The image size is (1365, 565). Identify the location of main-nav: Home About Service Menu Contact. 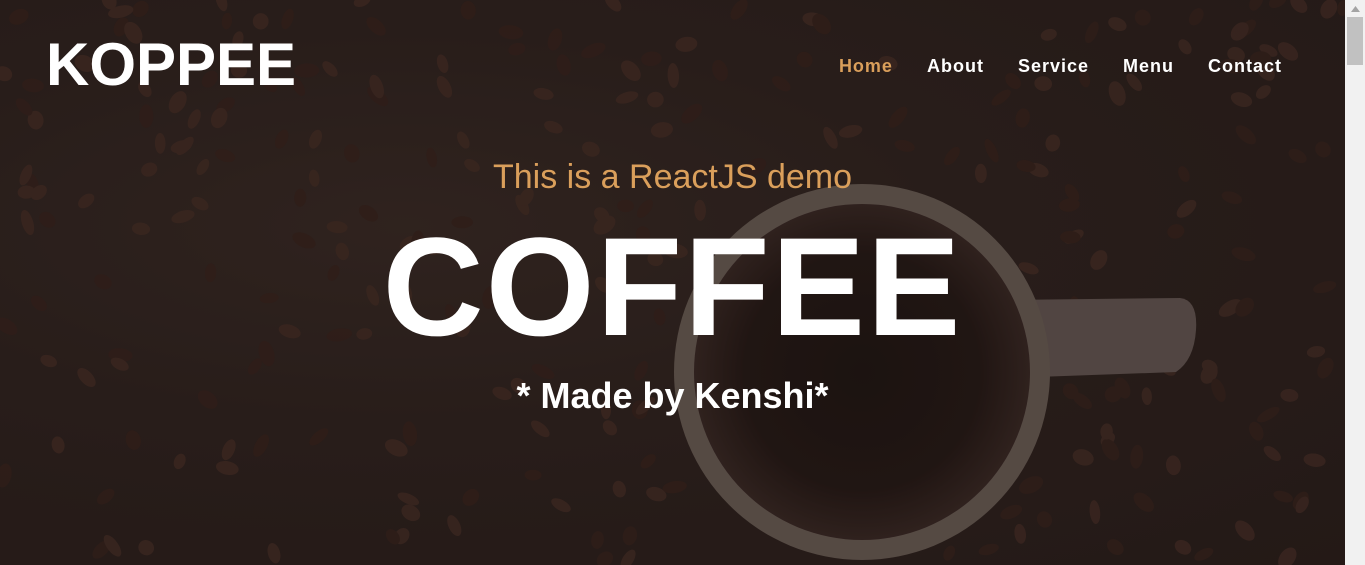
(1059, 66).